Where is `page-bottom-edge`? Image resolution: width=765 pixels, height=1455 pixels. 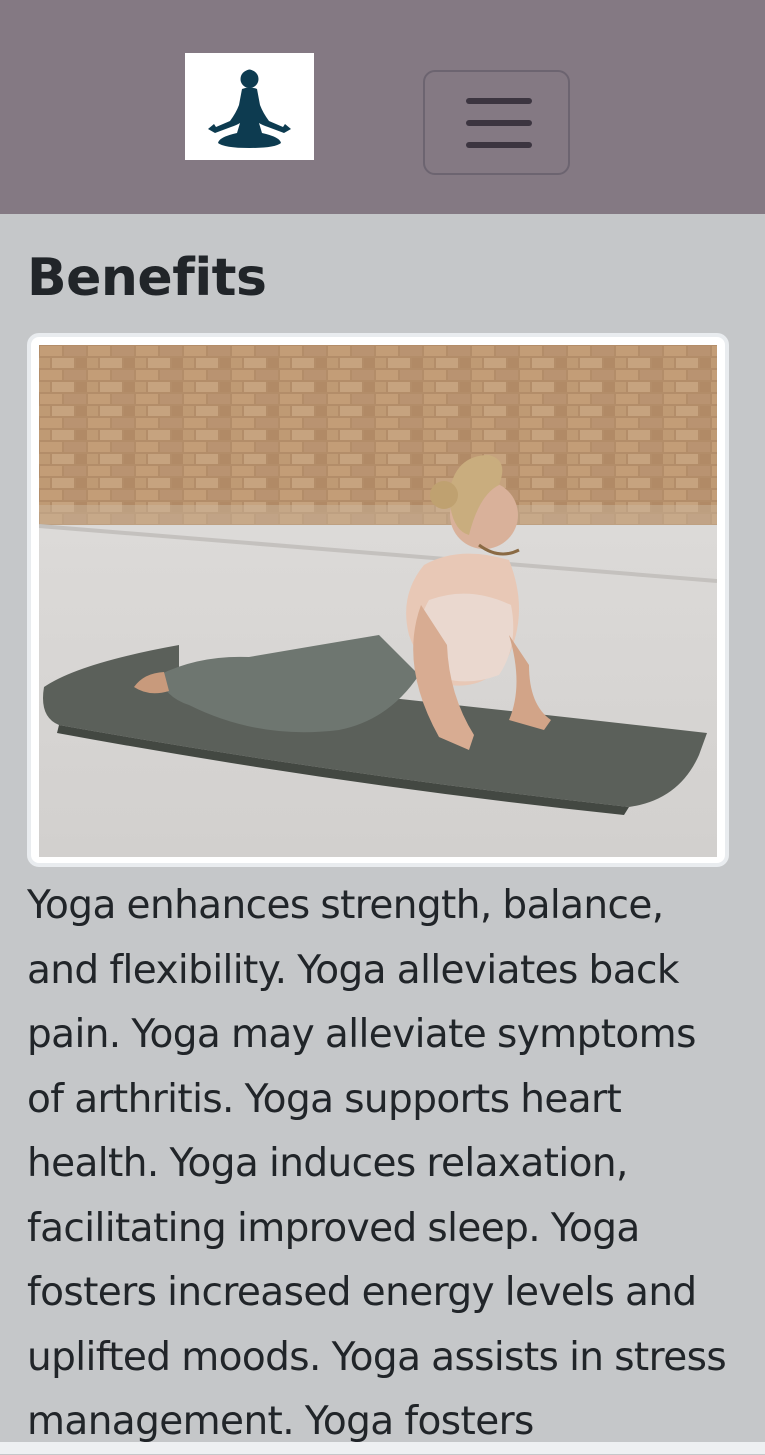
page-bottom-edge is located at coordinates (382, 1448).